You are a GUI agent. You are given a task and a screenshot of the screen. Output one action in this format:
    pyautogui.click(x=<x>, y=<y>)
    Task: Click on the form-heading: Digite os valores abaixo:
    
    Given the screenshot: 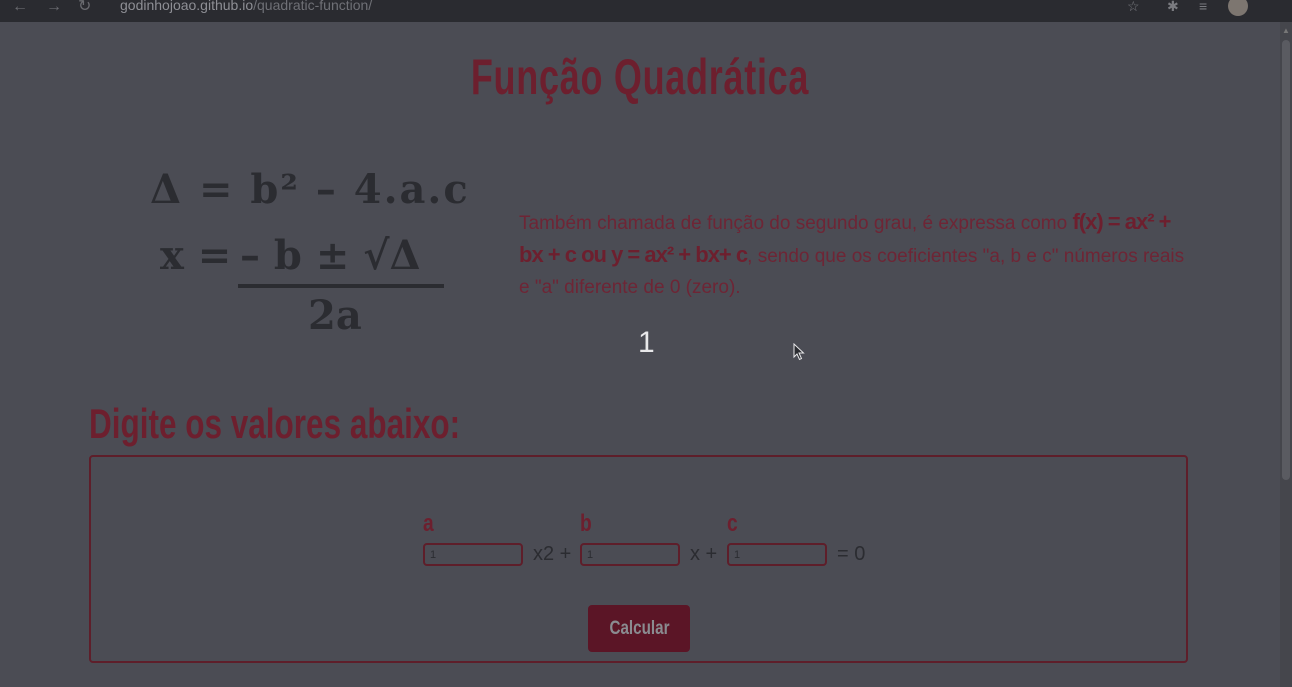 What is the action you would take?
    pyautogui.click(x=275, y=423)
    